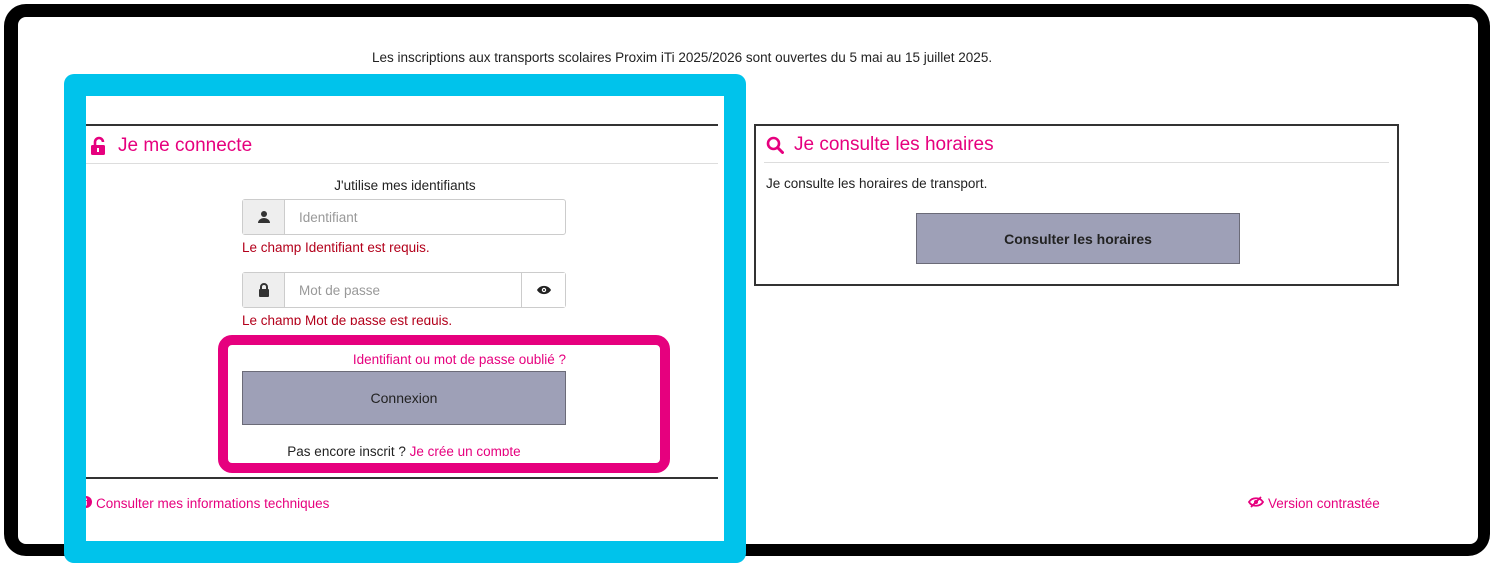 The image size is (1496, 563). I want to click on login-title-text: Je me connecte, so click(185, 145).